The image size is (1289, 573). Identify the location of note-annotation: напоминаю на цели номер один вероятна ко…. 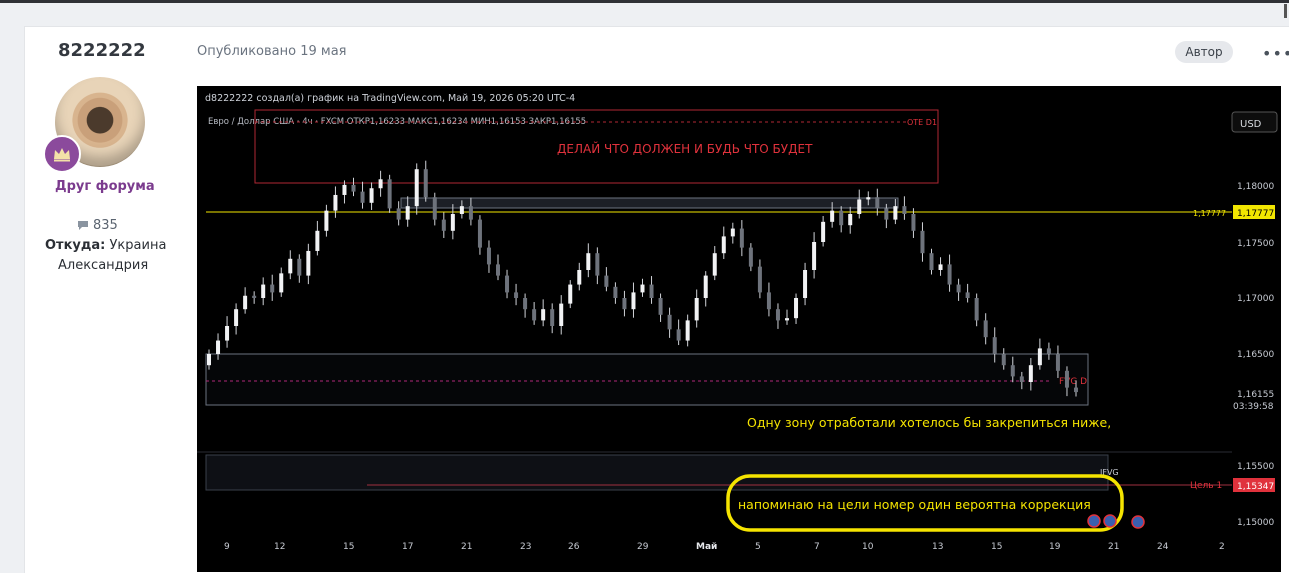
(914, 504).